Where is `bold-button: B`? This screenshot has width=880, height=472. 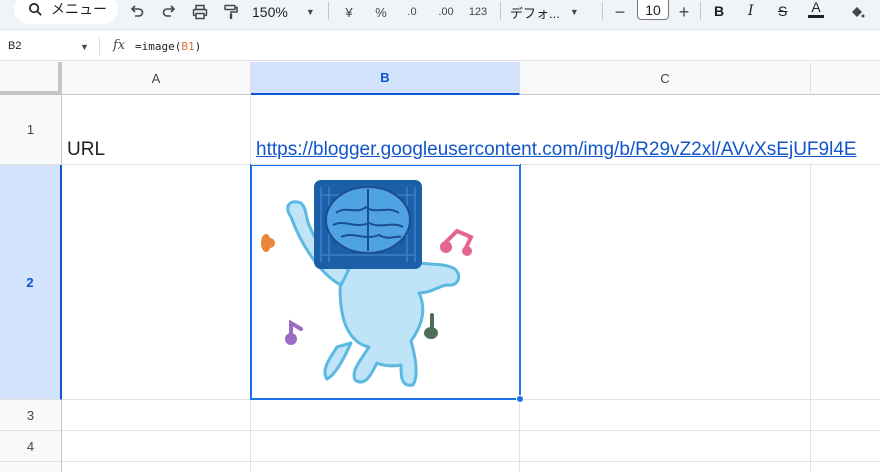
bold-button: B is located at coordinates (719, 11).